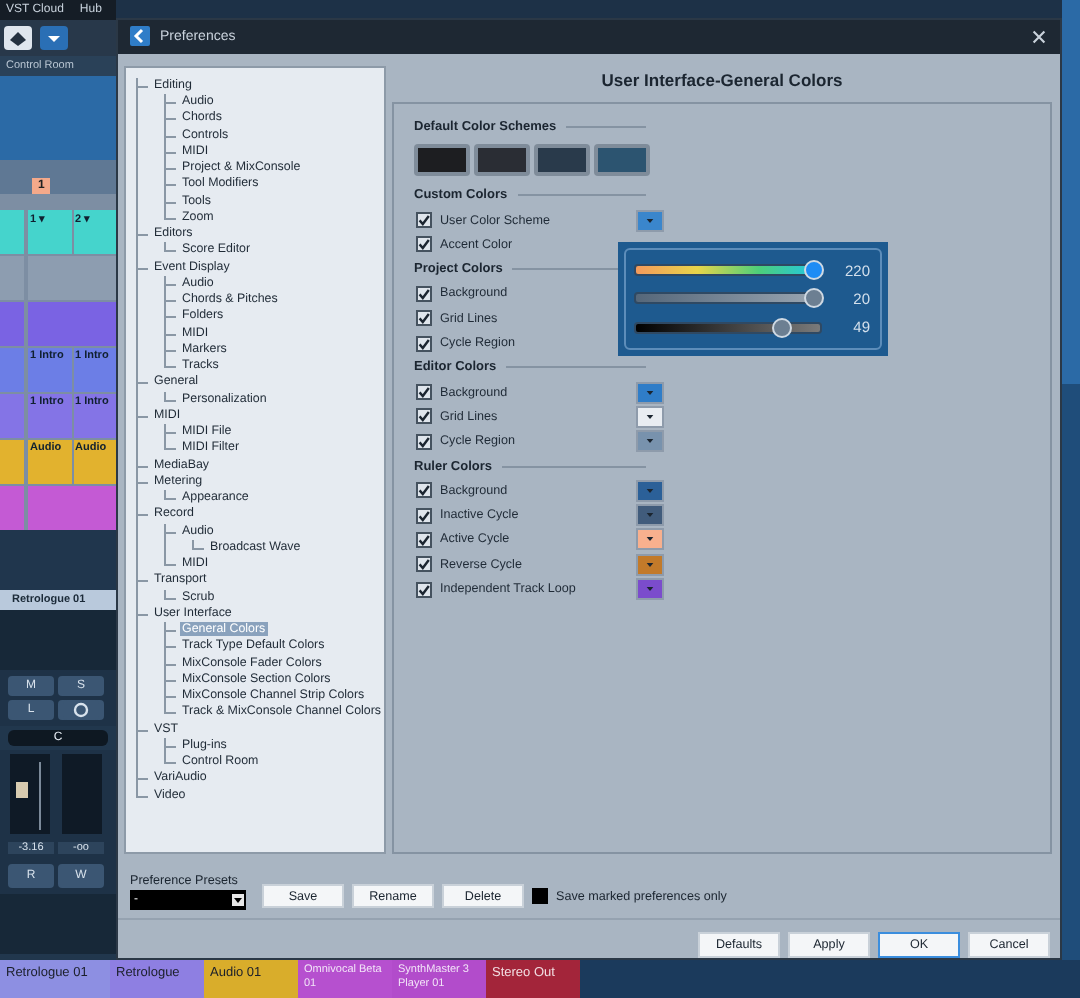 The height and width of the screenshot is (998, 1080). Describe the element at coordinates (81, 710) in the screenshot. I see `settings-icon` at that location.